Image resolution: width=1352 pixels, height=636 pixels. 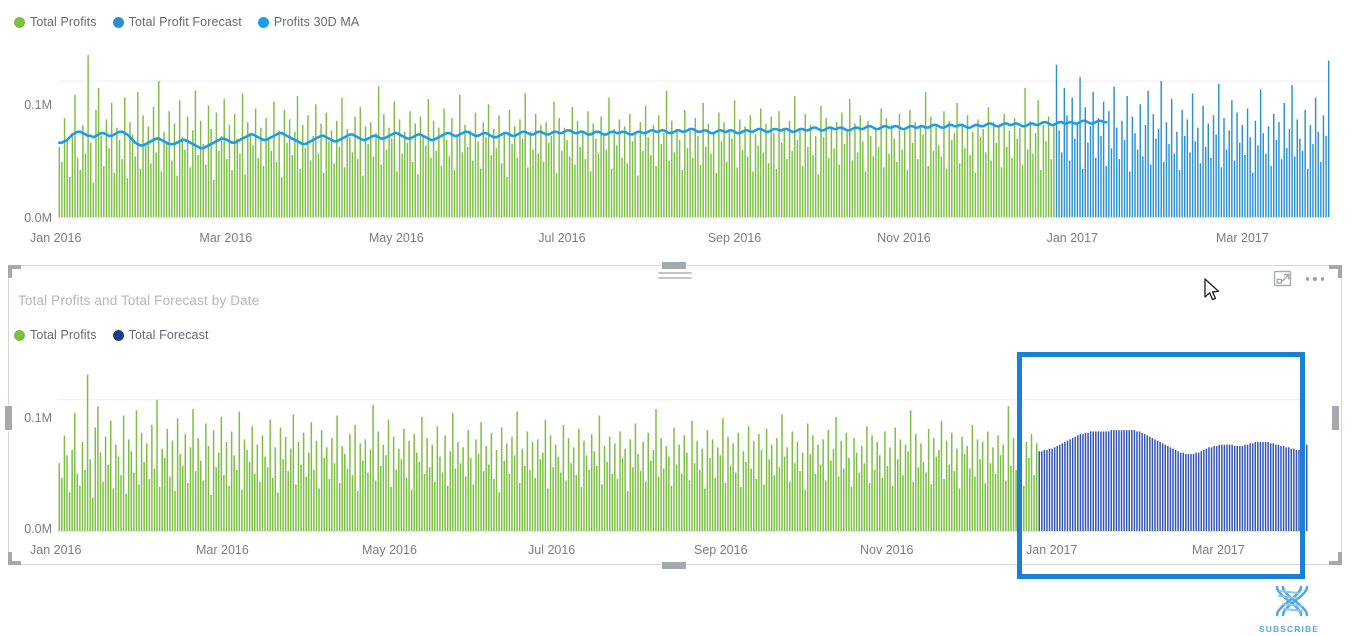 What do you see at coordinates (38, 218) in the screenshot?
I see `top-y-axis-tick-low: 0.0M` at bounding box center [38, 218].